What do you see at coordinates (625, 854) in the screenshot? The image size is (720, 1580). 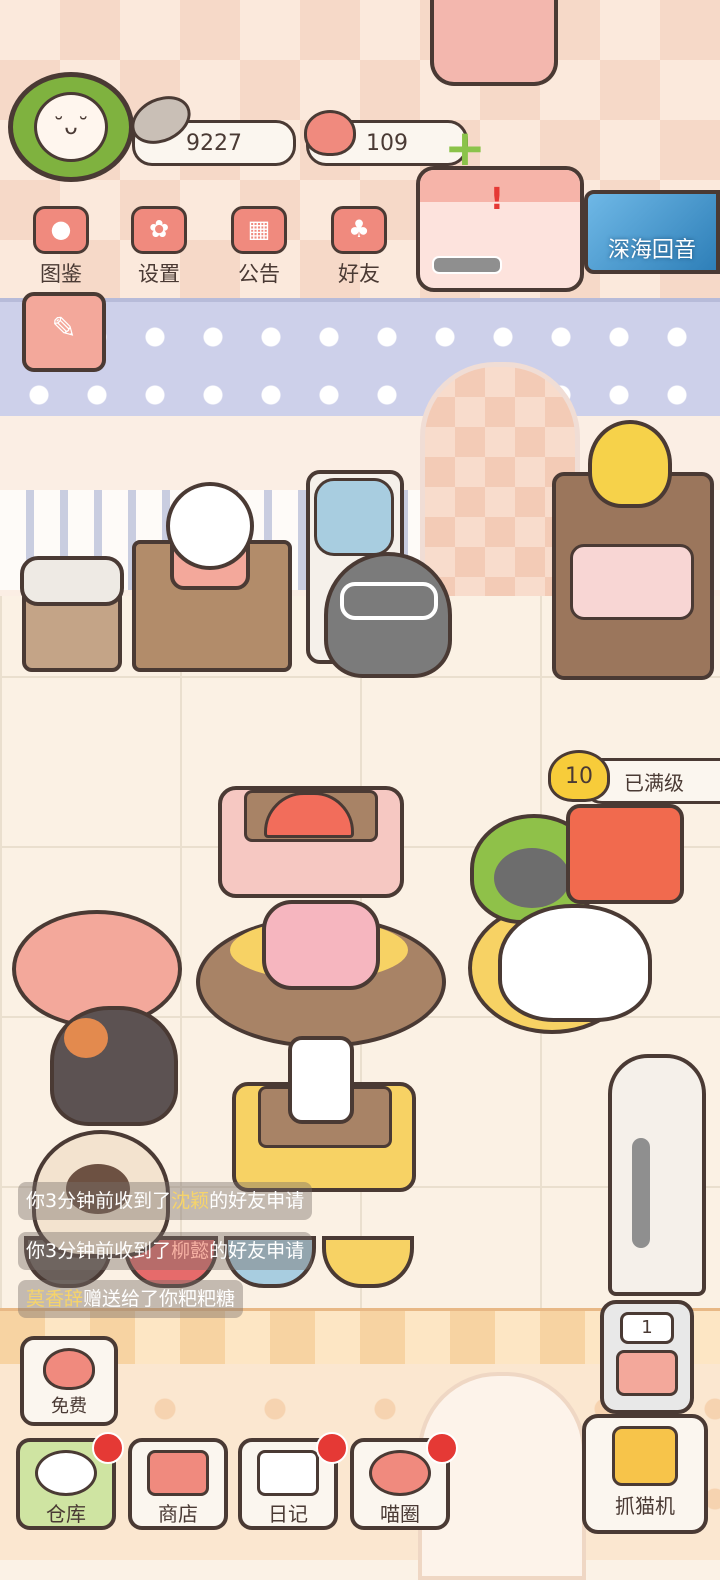 I see `cat-tv-head` at bounding box center [625, 854].